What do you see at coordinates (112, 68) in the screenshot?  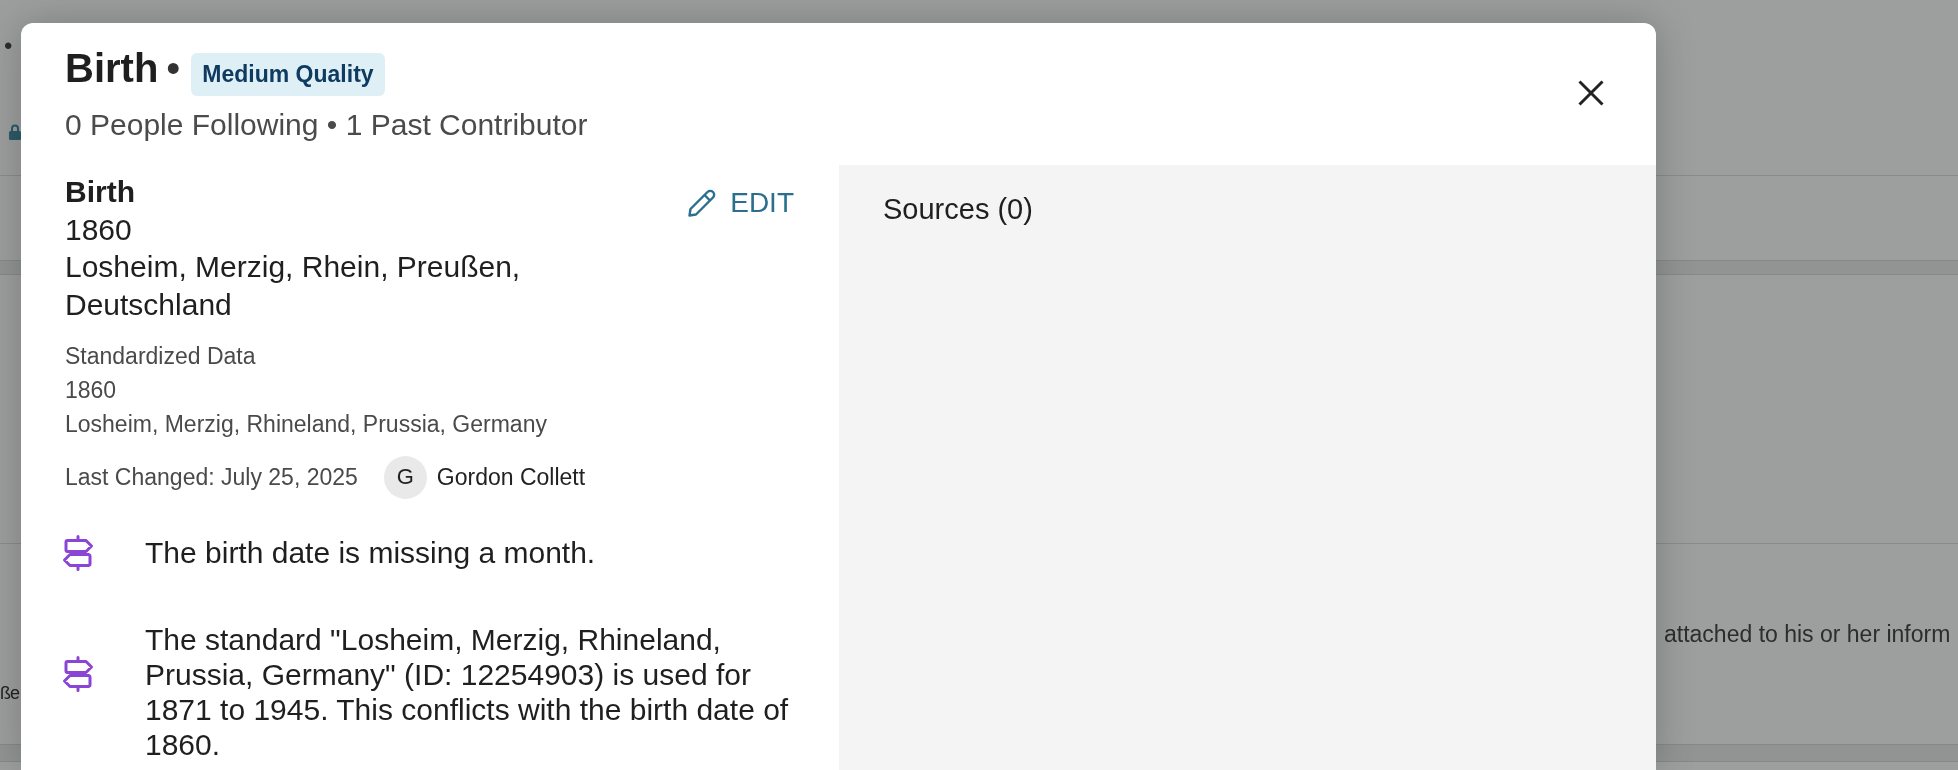 I see `dialog-title: Birth` at bounding box center [112, 68].